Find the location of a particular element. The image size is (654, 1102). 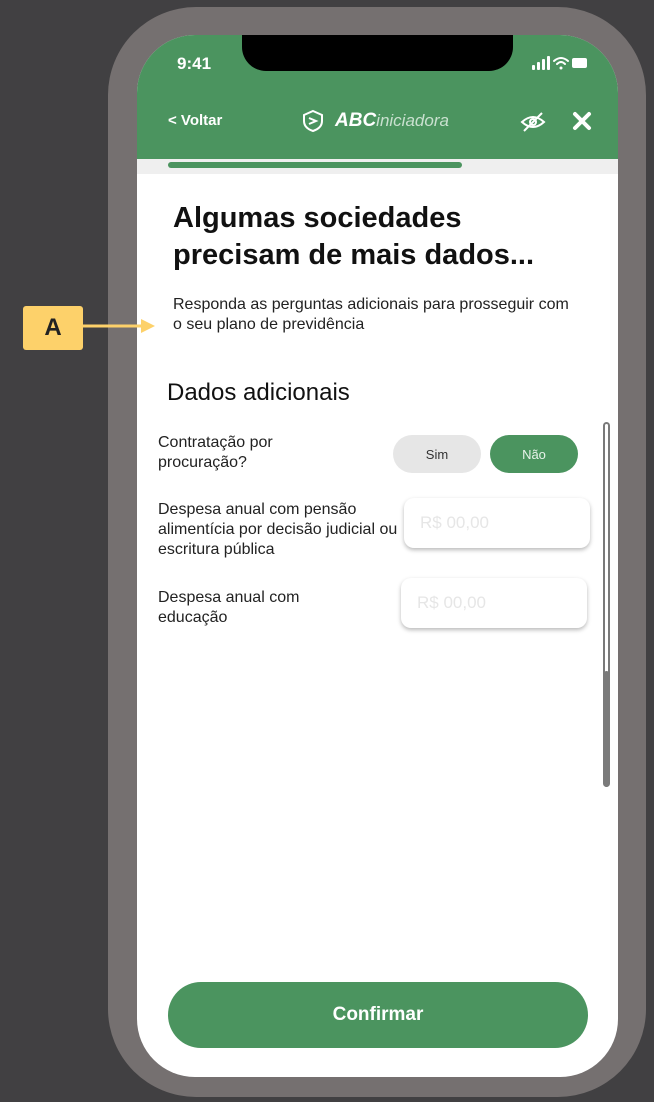

battery-icon is located at coordinates (579, 63).